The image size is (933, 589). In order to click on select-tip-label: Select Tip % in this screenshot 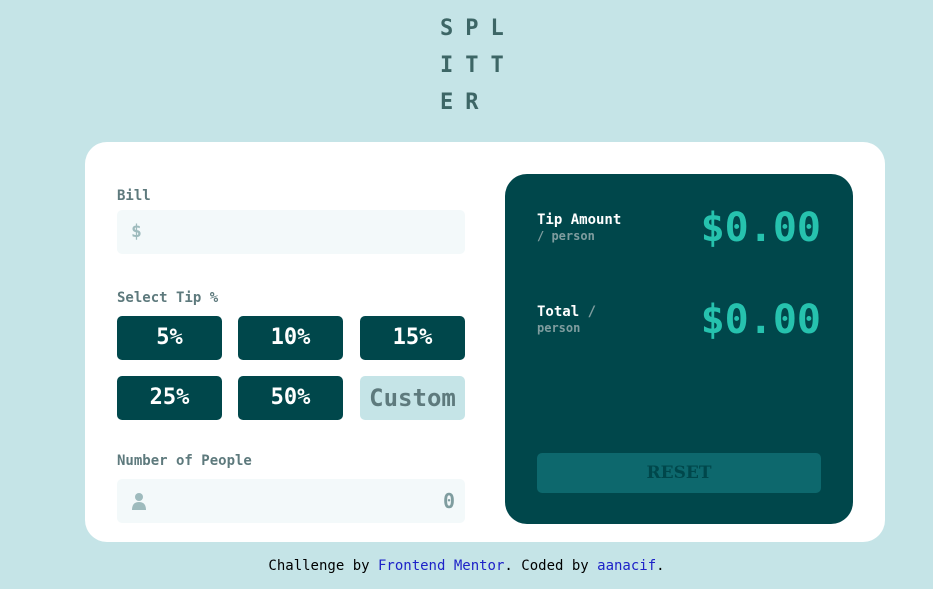, I will do `click(168, 298)`.